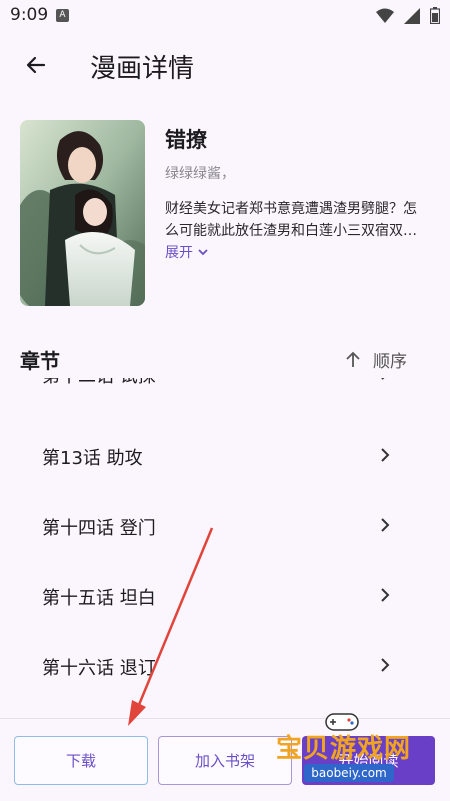 Image resolution: width=450 pixels, height=801 pixels. I want to click on sort-label: 顺序, so click(390, 362).